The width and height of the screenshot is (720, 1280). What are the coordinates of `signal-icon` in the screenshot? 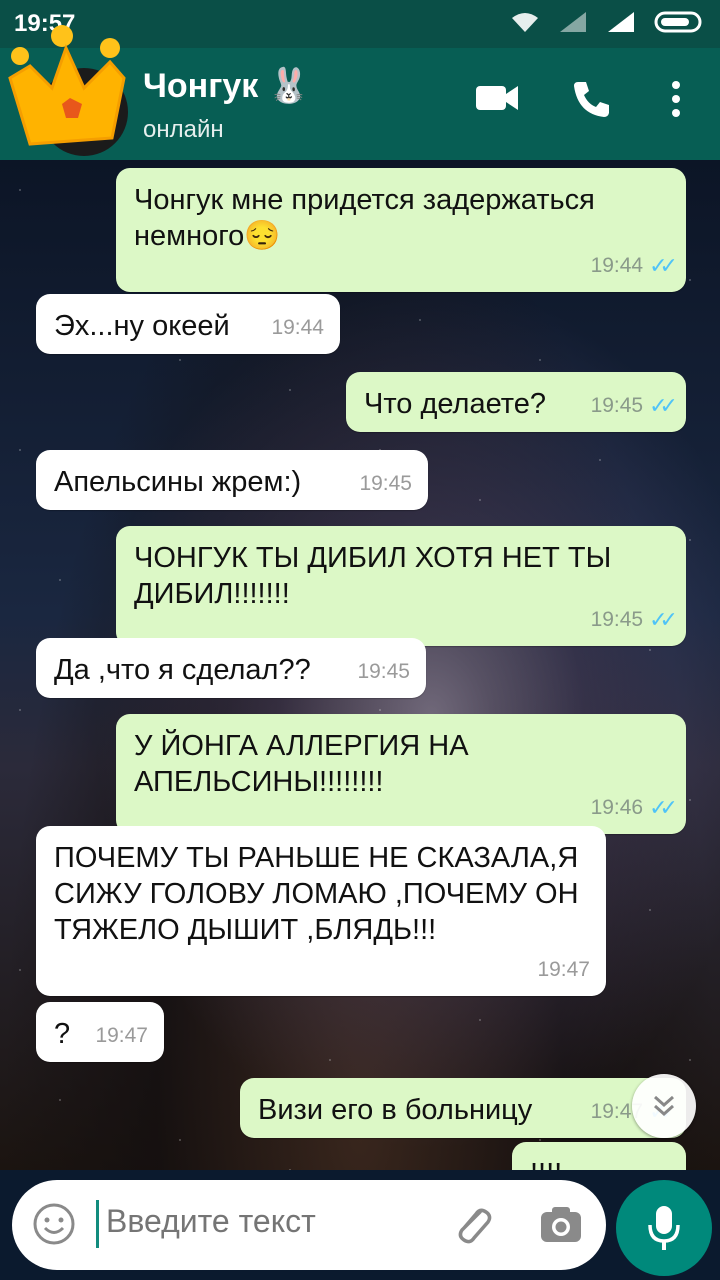 It's located at (573, 22).